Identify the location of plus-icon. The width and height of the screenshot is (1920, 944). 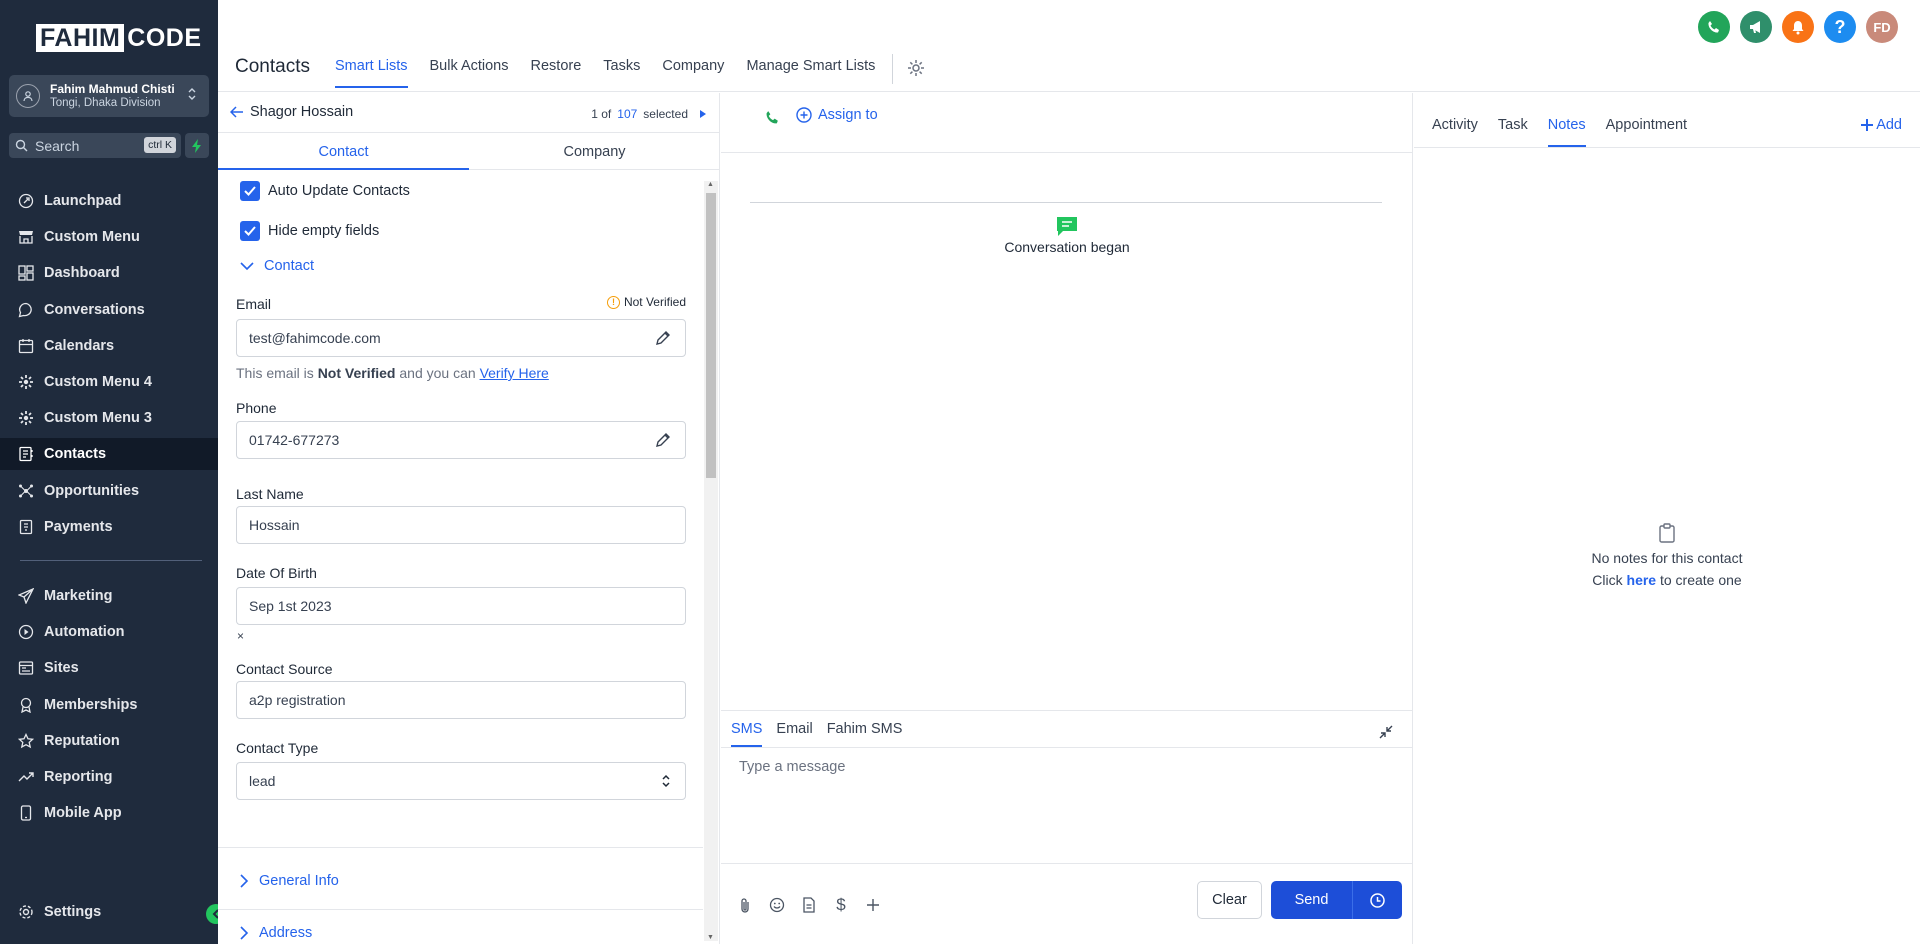
(873, 905).